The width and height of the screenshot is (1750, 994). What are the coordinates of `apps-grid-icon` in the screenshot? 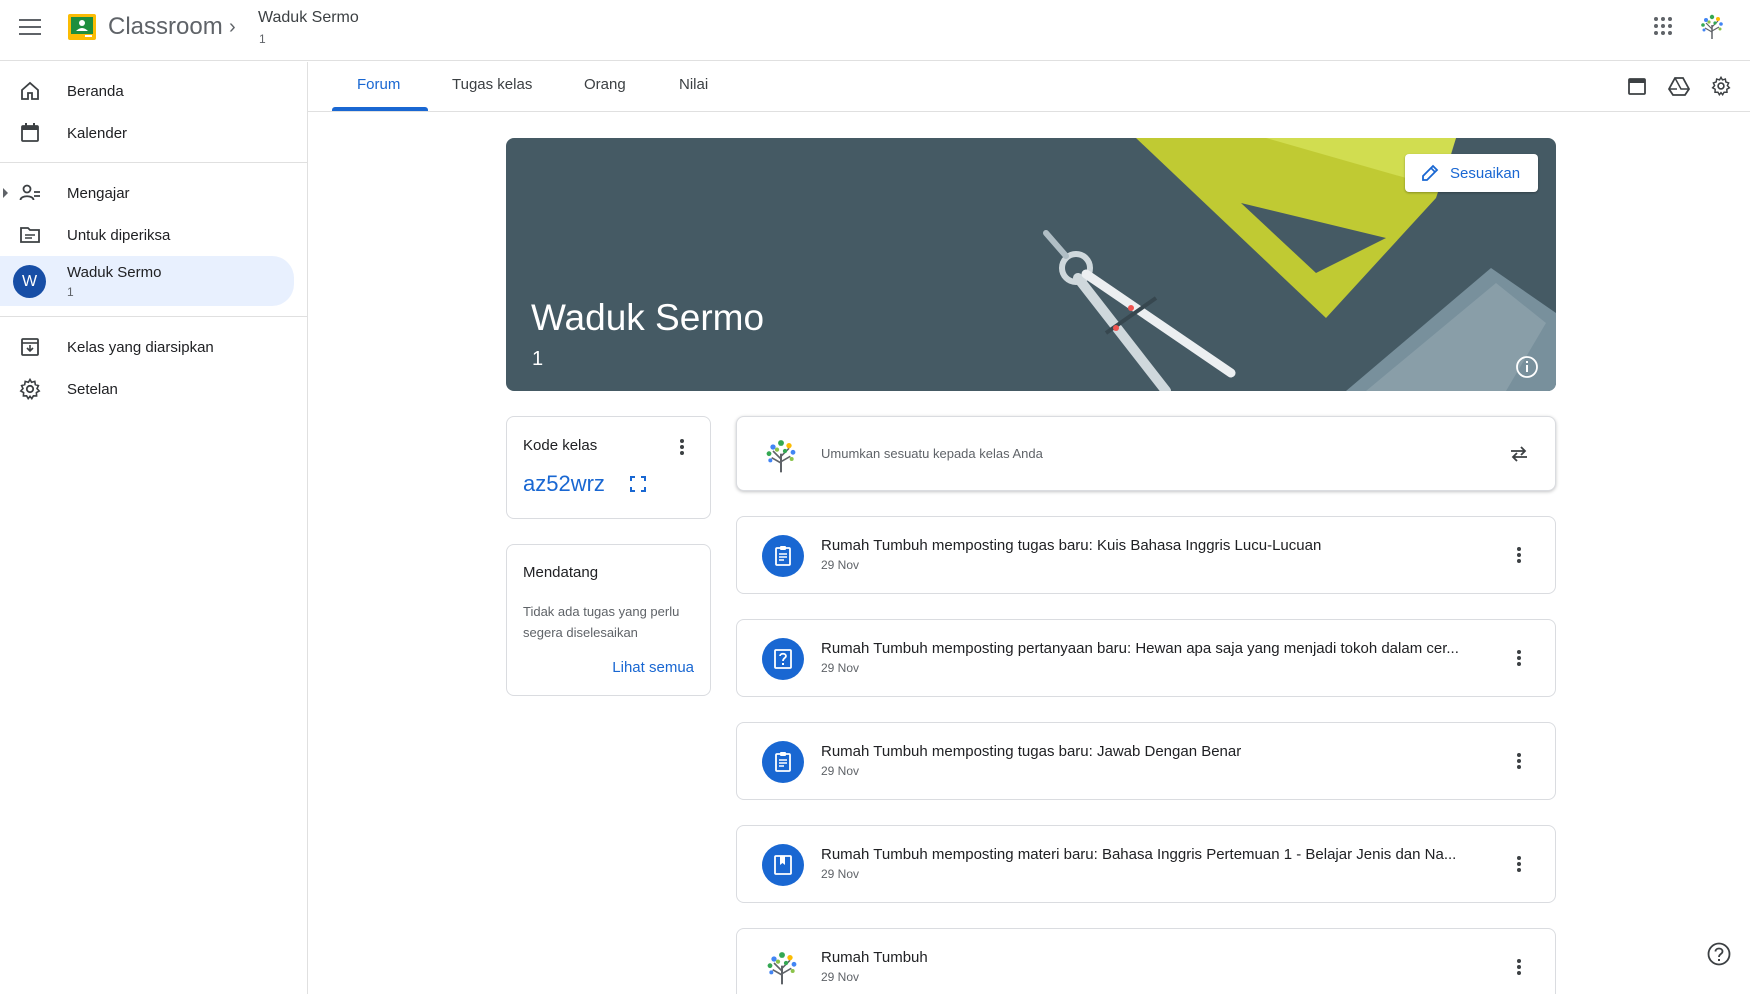 It's located at (1663, 26).